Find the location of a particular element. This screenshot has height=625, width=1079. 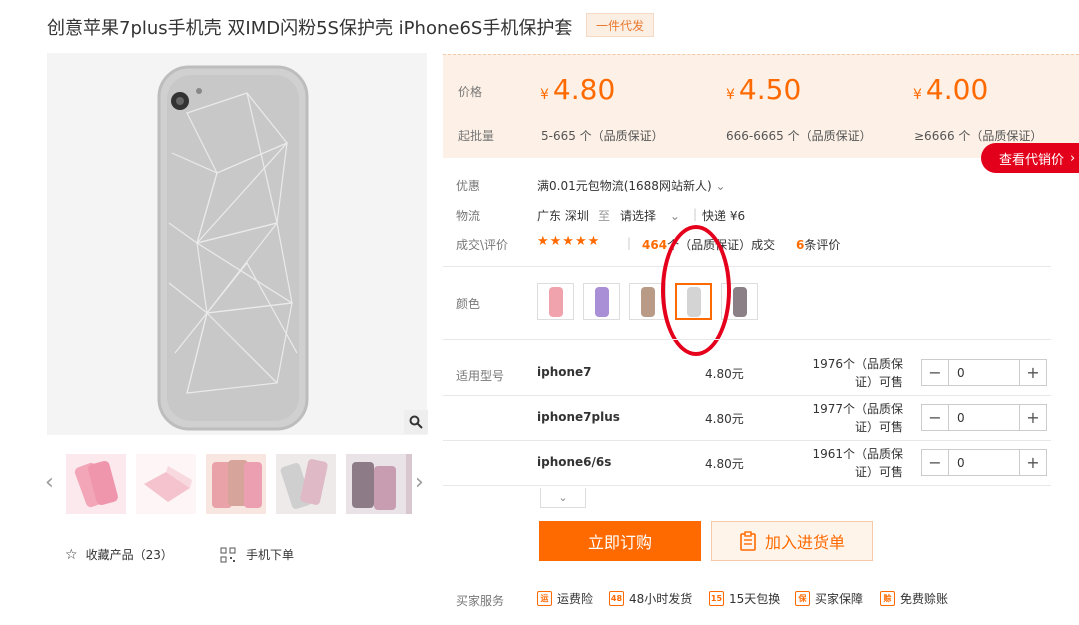

mobile-order-button: 手机下单 is located at coordinates (257, 554).